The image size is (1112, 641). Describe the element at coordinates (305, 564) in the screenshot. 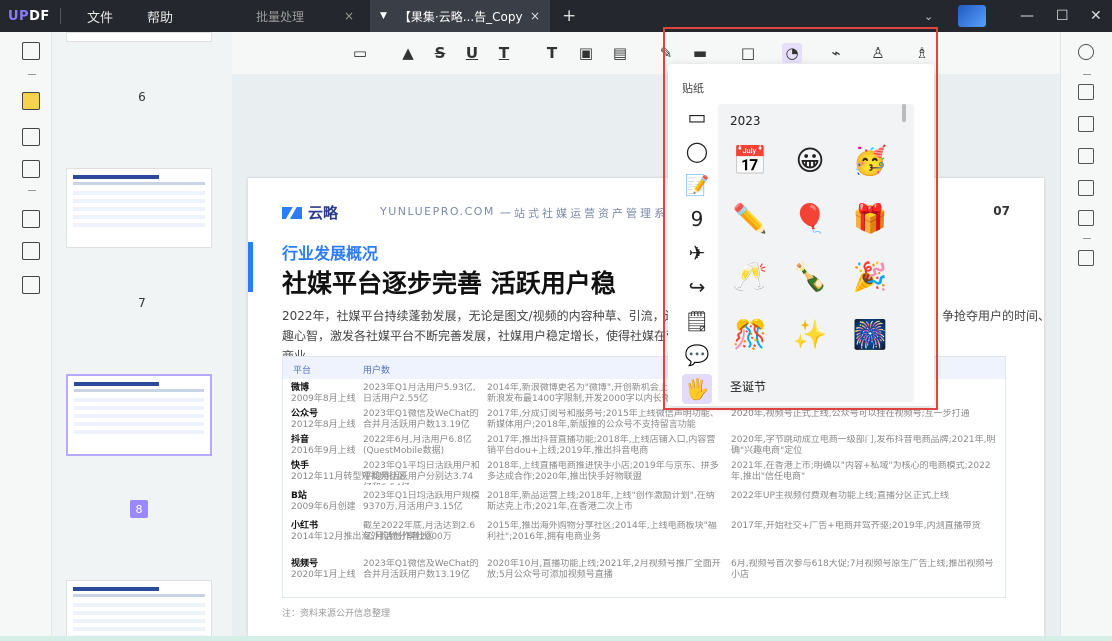

I see `row-platform: 视频号` at that location.